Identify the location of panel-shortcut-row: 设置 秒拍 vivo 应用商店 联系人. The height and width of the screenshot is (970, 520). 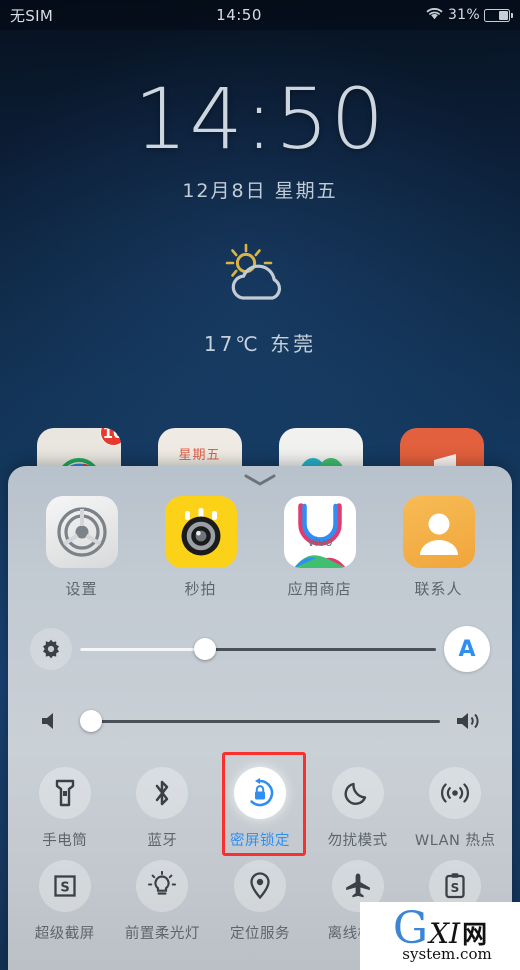
(260, 546).